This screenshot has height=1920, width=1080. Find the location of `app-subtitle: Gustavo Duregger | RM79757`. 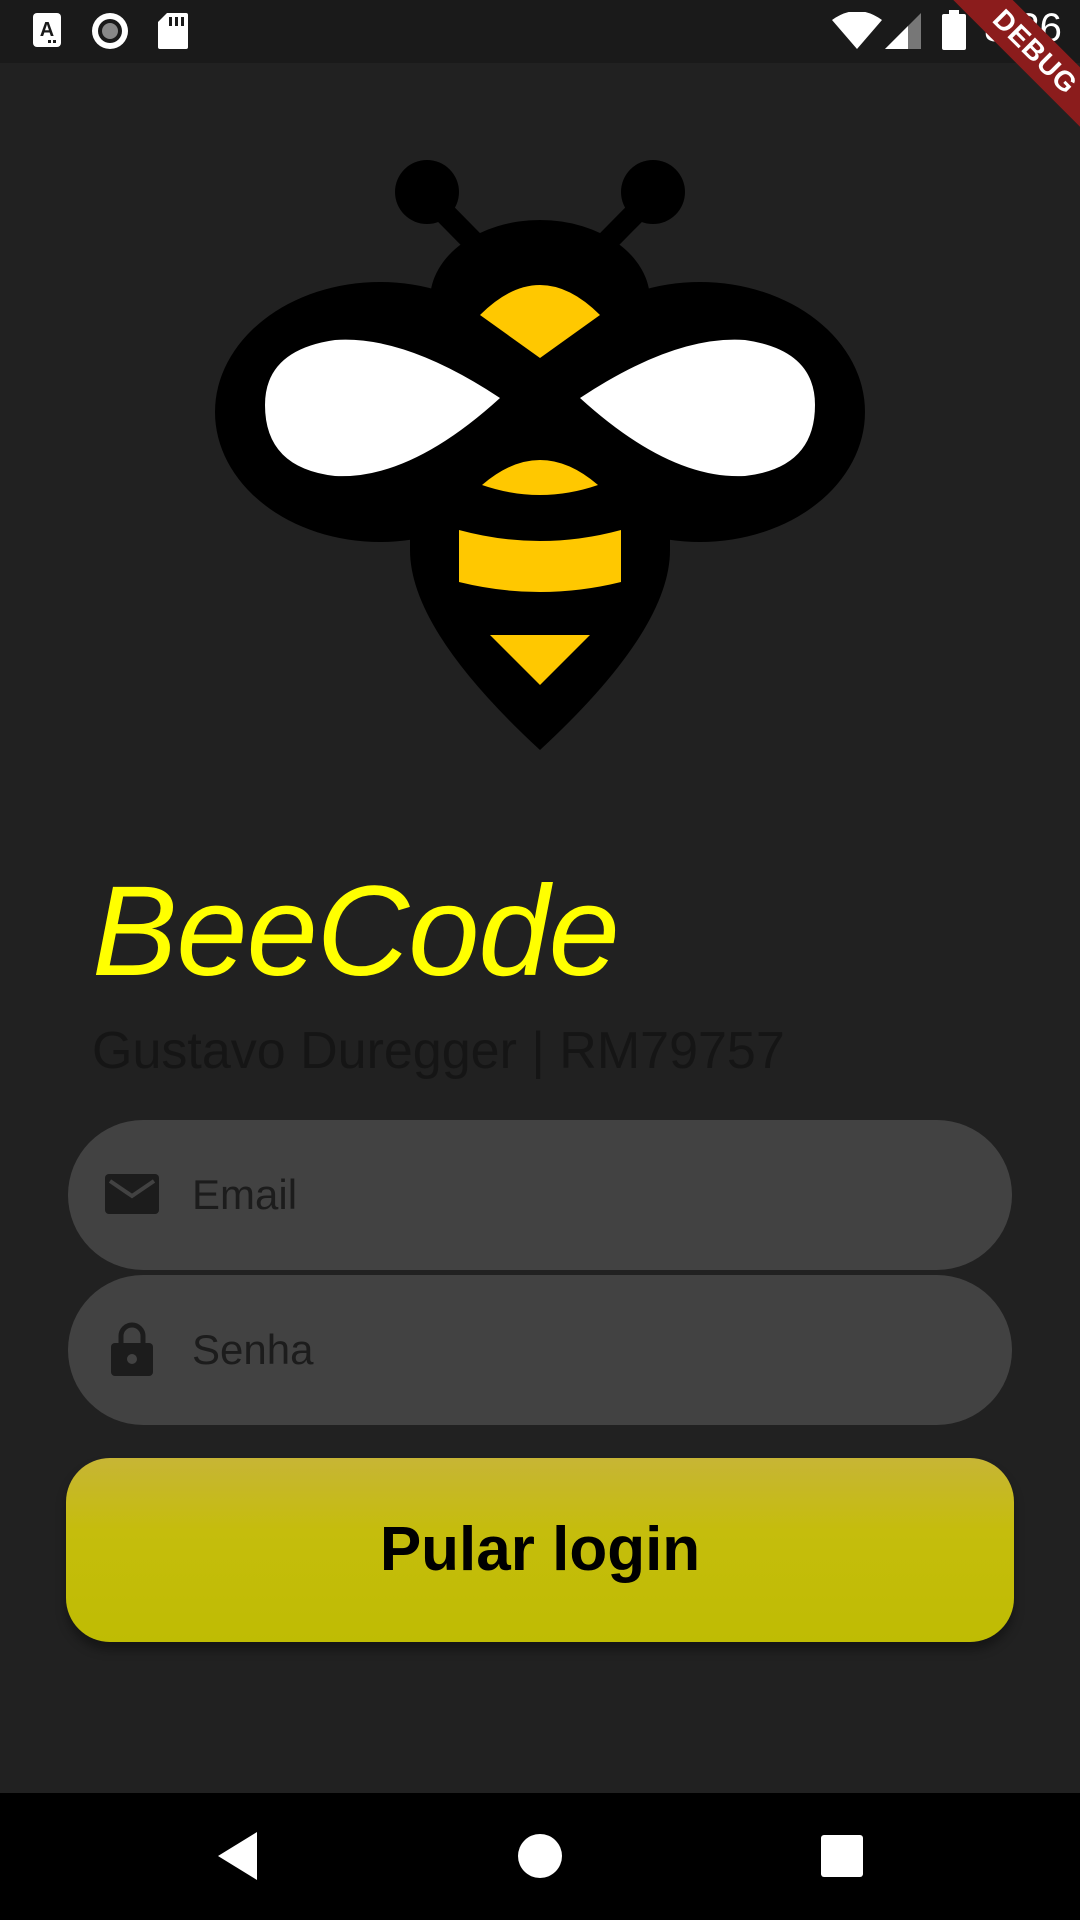

app-subtitle: Gustavo Duregger | RM79757 is located at coordinates (438, 1051).